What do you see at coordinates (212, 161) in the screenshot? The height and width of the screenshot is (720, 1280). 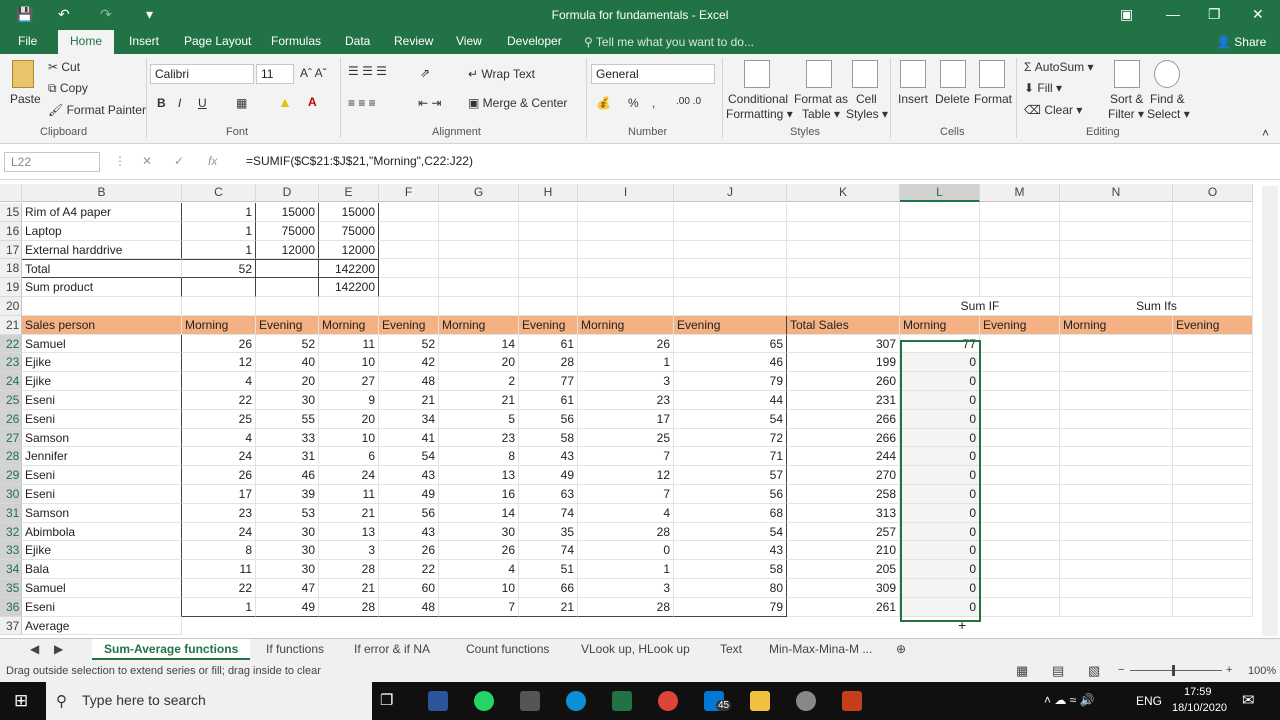 I see `insert-function-icon: fx` at bounding box center [212, 161].